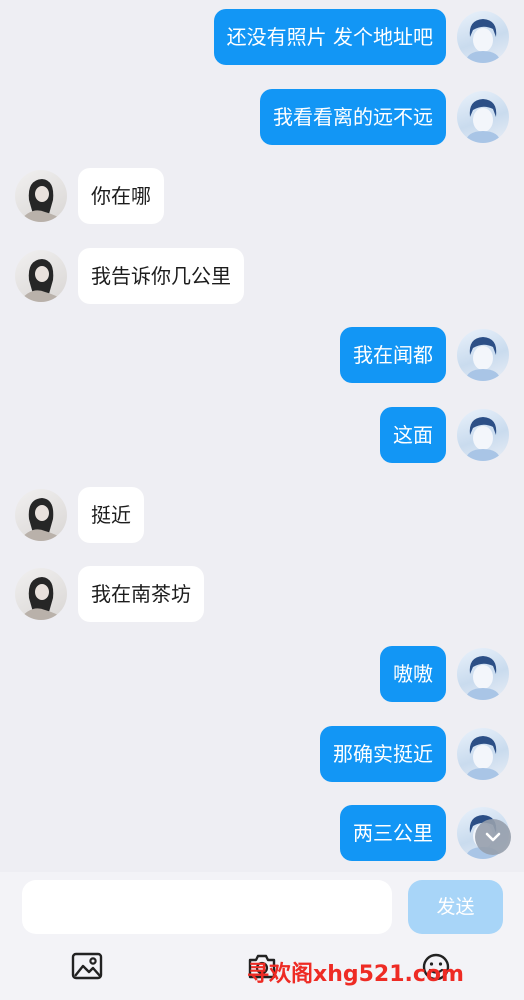  I want to click on message-bubble: 那确实挺近, so click(383, 754).